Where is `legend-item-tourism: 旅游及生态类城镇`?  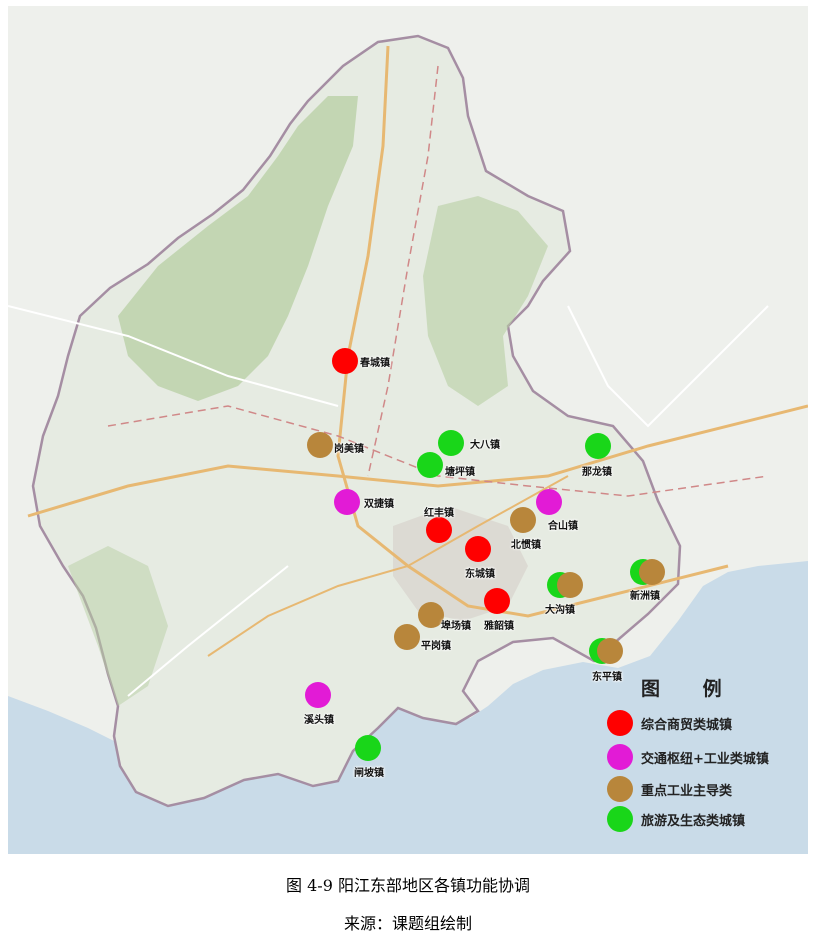 legend-item-tourism: 旅游及生态类城镇 is located at coordinates (676, 819).